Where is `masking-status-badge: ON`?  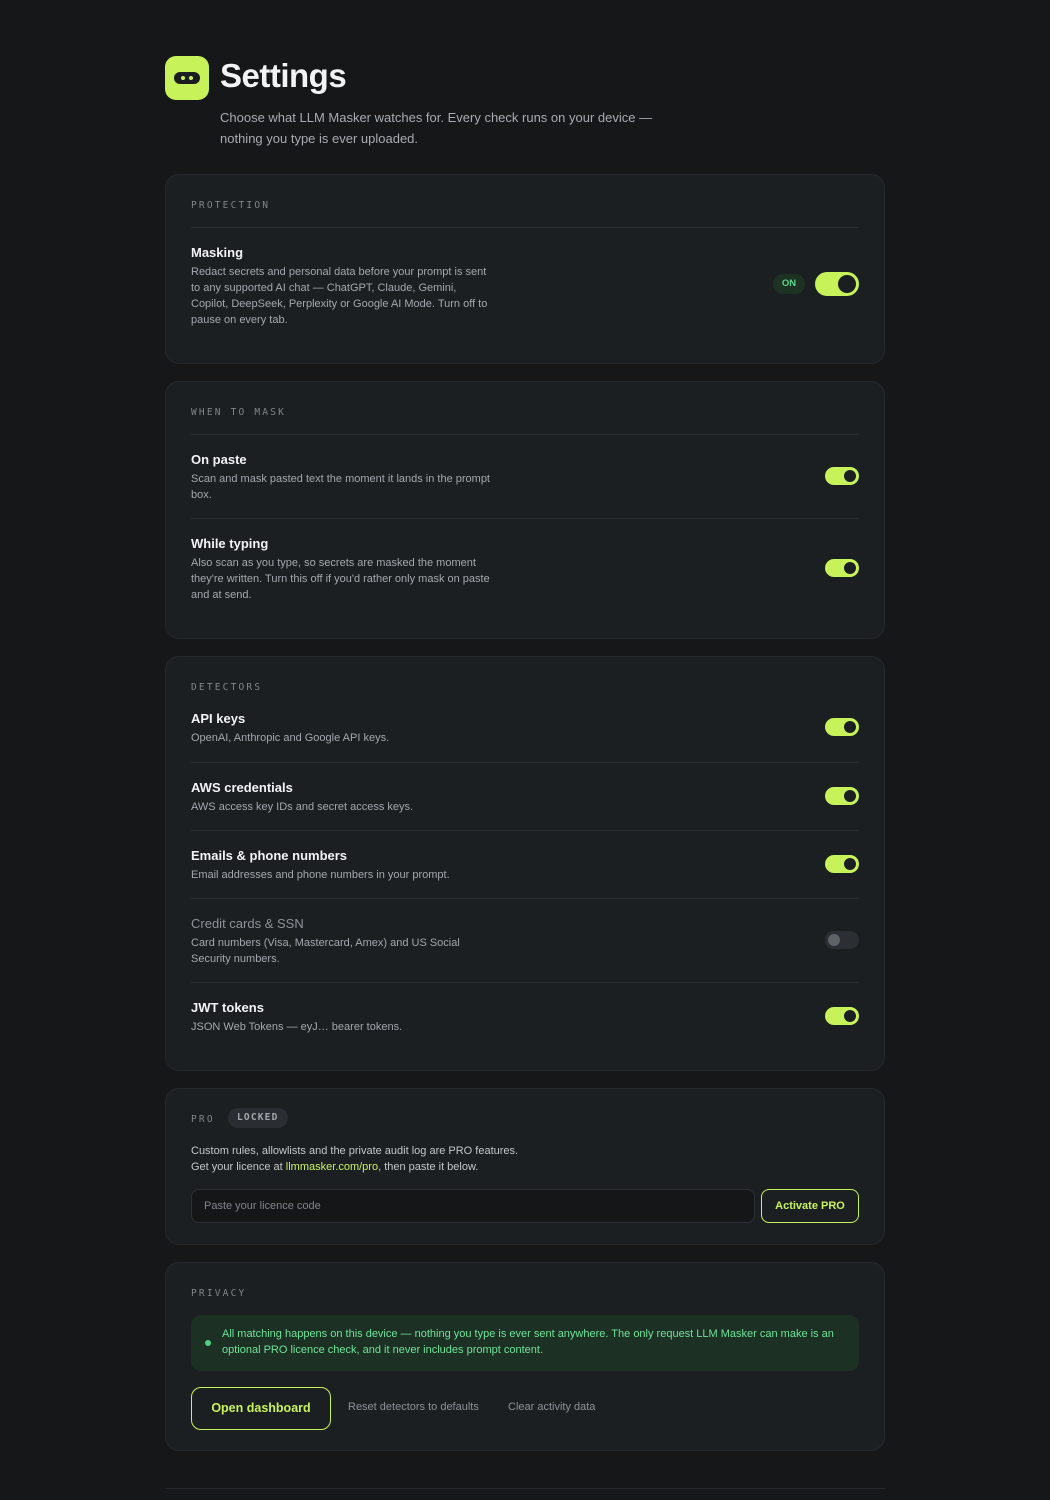
masking-status-badge: ON is located at coordinates (789, 284).